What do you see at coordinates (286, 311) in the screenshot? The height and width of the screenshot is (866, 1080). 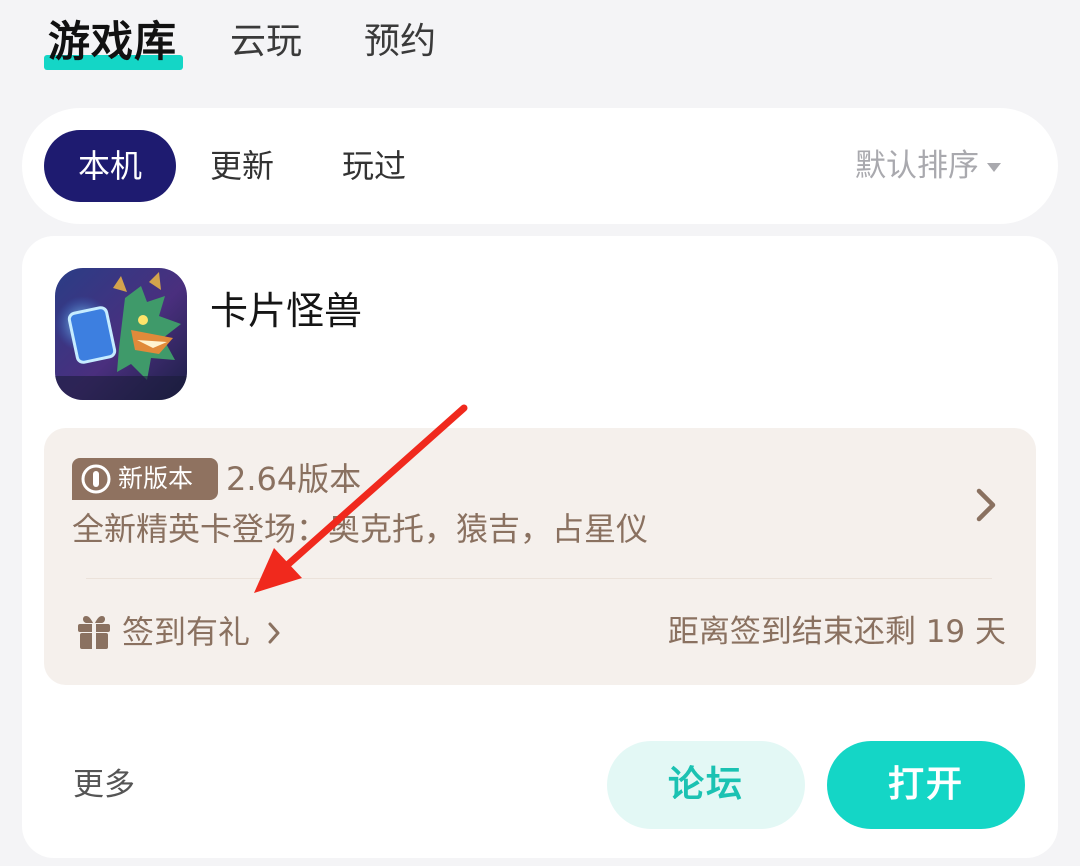 I see `game-title: 卡片怪兽` at bounding box center [286, 311].